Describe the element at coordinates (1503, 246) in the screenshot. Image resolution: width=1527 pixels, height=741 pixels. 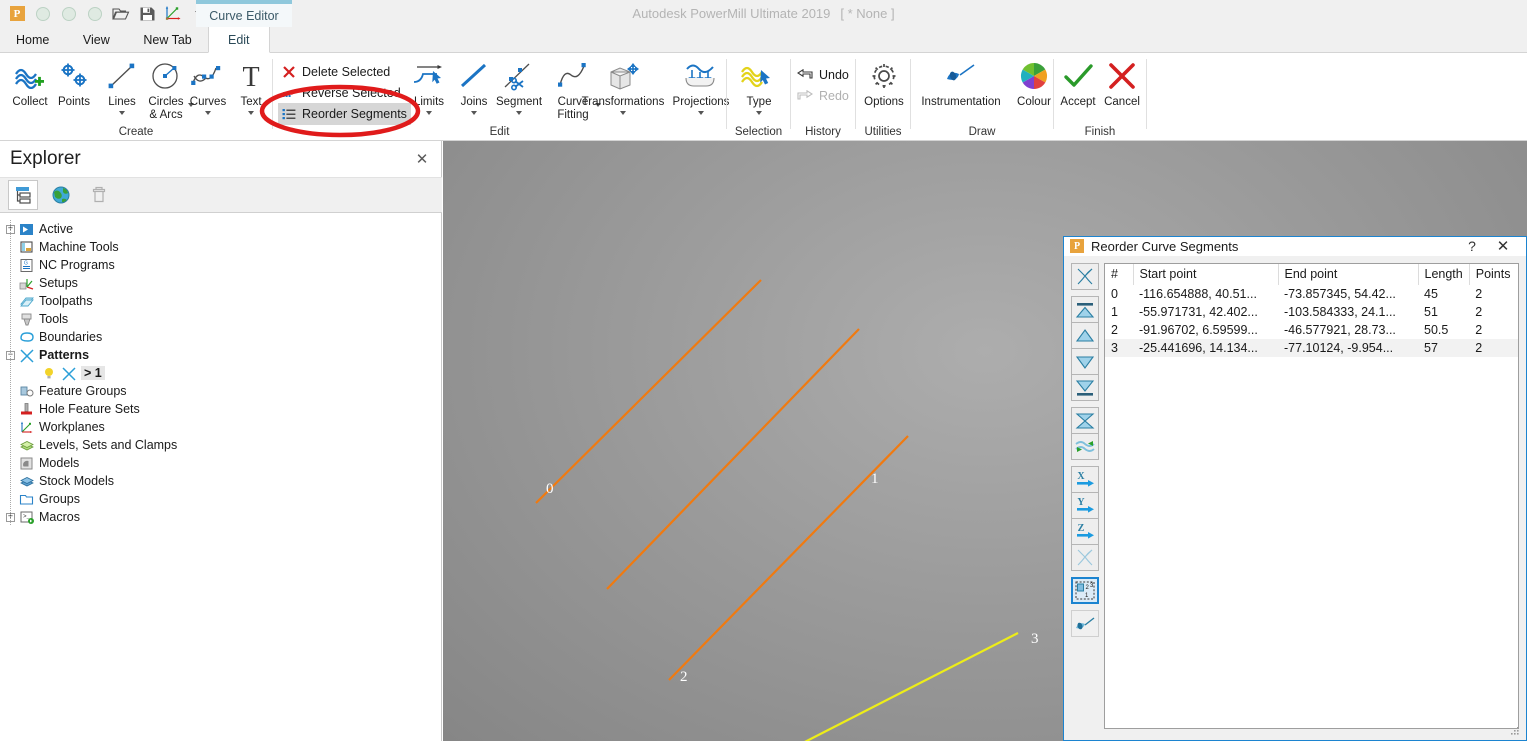
I see `dialog-close-button: ✕` at that location.